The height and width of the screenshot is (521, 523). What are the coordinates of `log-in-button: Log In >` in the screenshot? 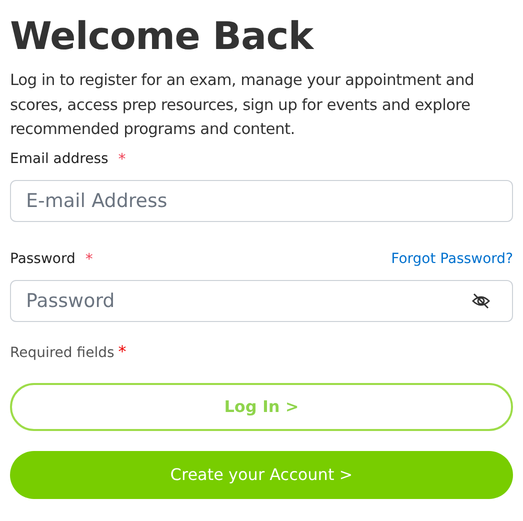 It's located at (261, 406).